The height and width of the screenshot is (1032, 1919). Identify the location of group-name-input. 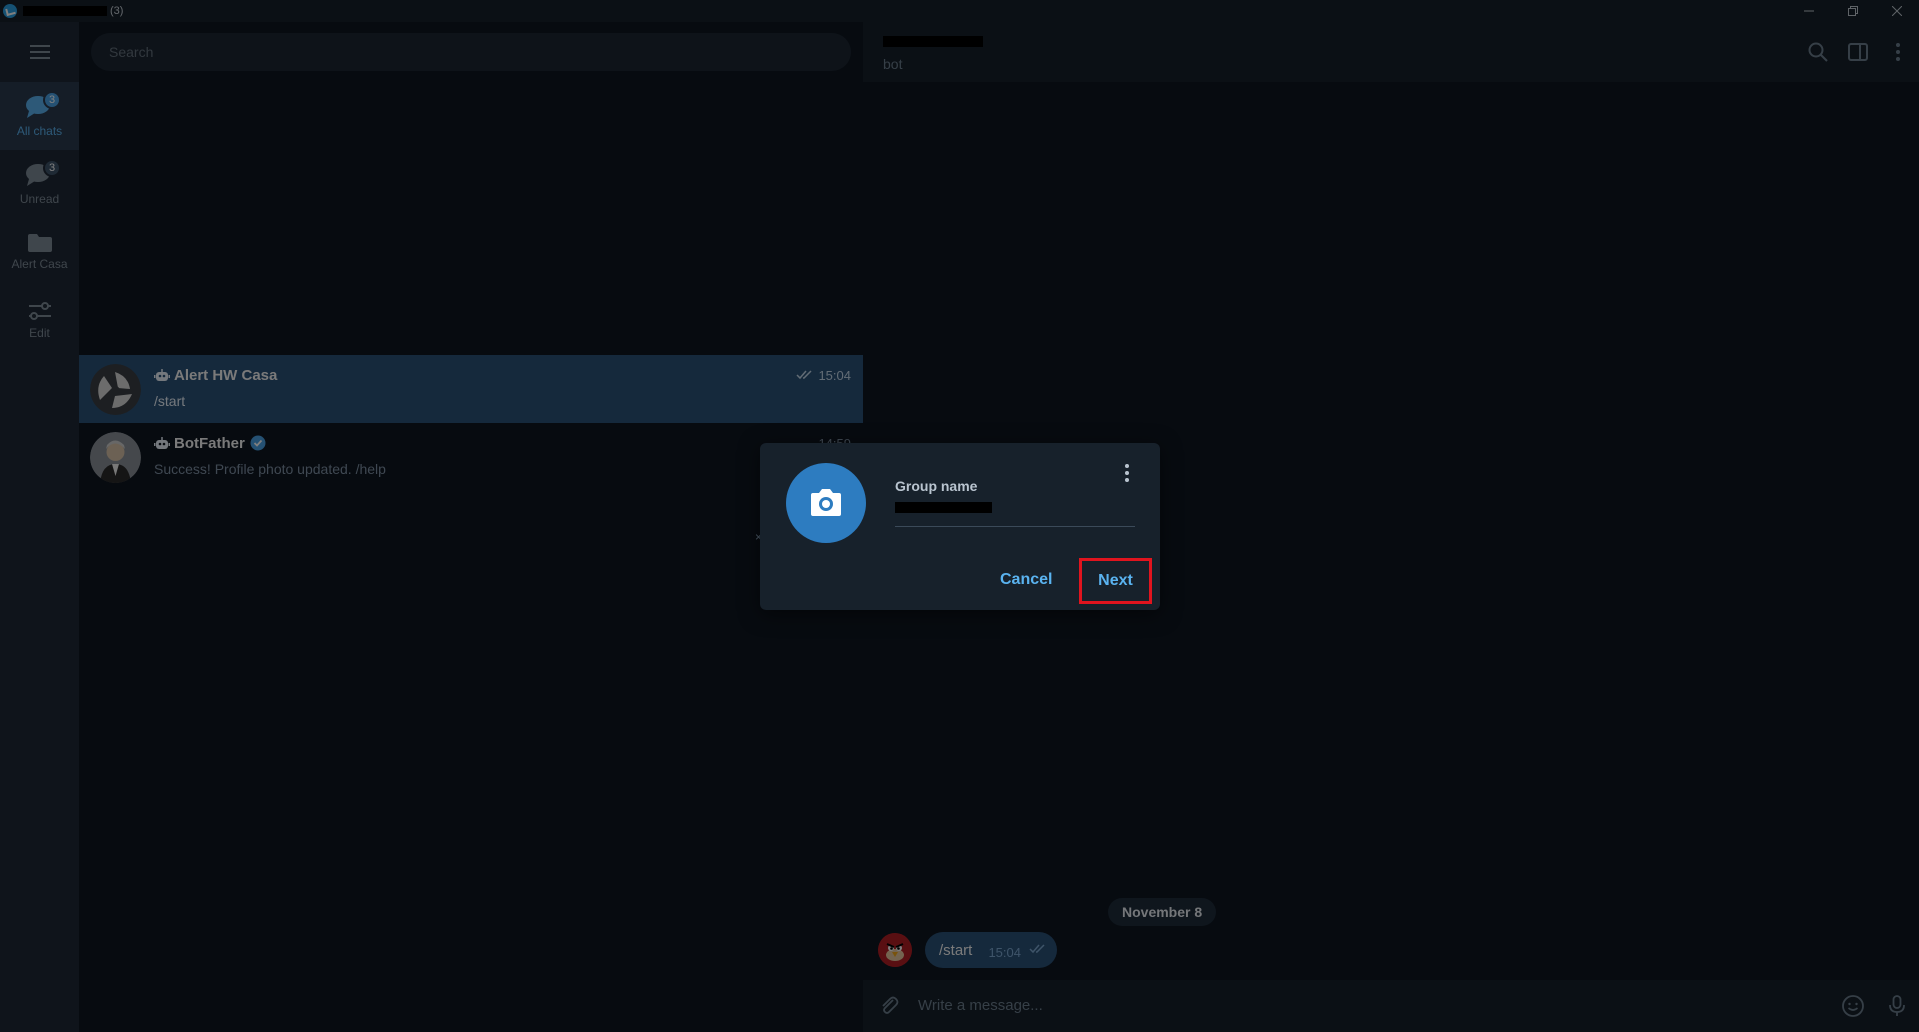
(943, 507).